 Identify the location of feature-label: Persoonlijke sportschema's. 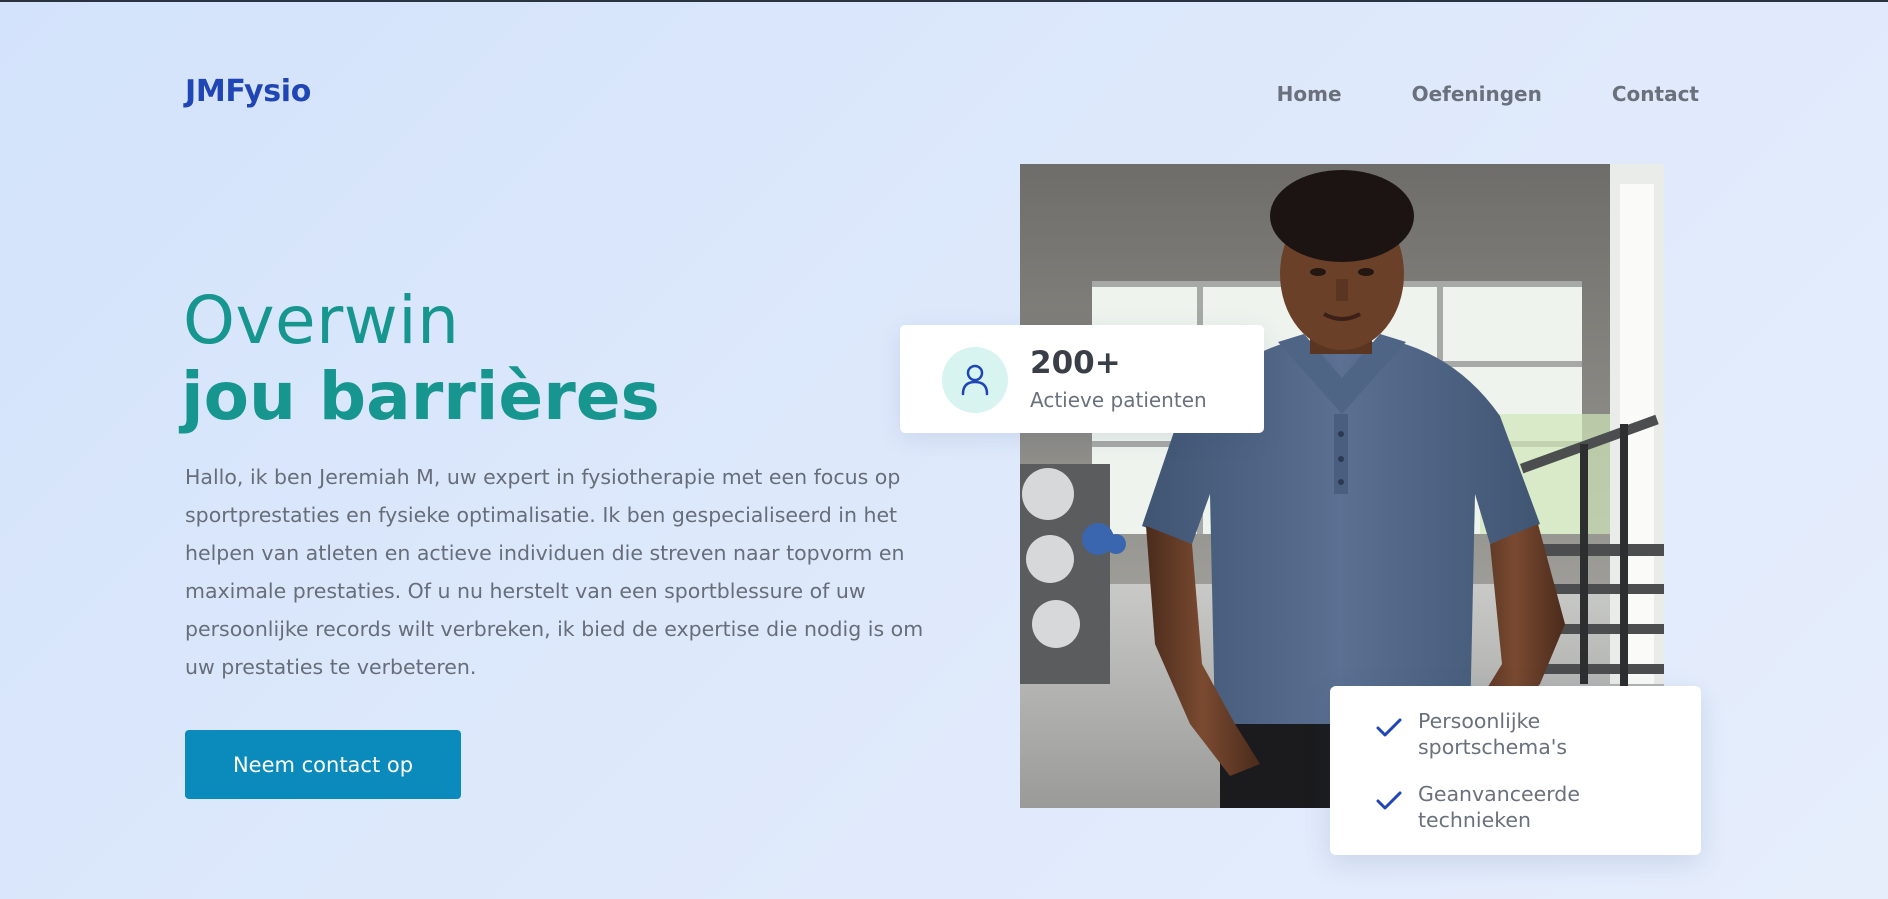
(1493, 734).